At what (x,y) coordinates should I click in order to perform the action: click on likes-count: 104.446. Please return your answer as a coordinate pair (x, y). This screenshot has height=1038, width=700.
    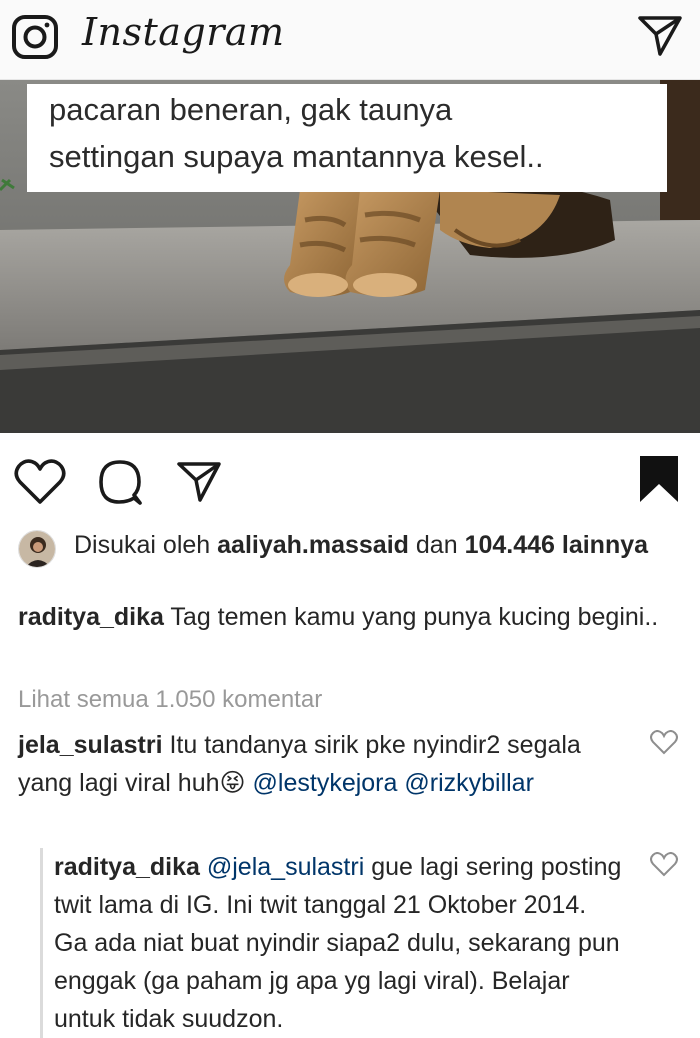
    Looking at the image, I should click on (510, 545).